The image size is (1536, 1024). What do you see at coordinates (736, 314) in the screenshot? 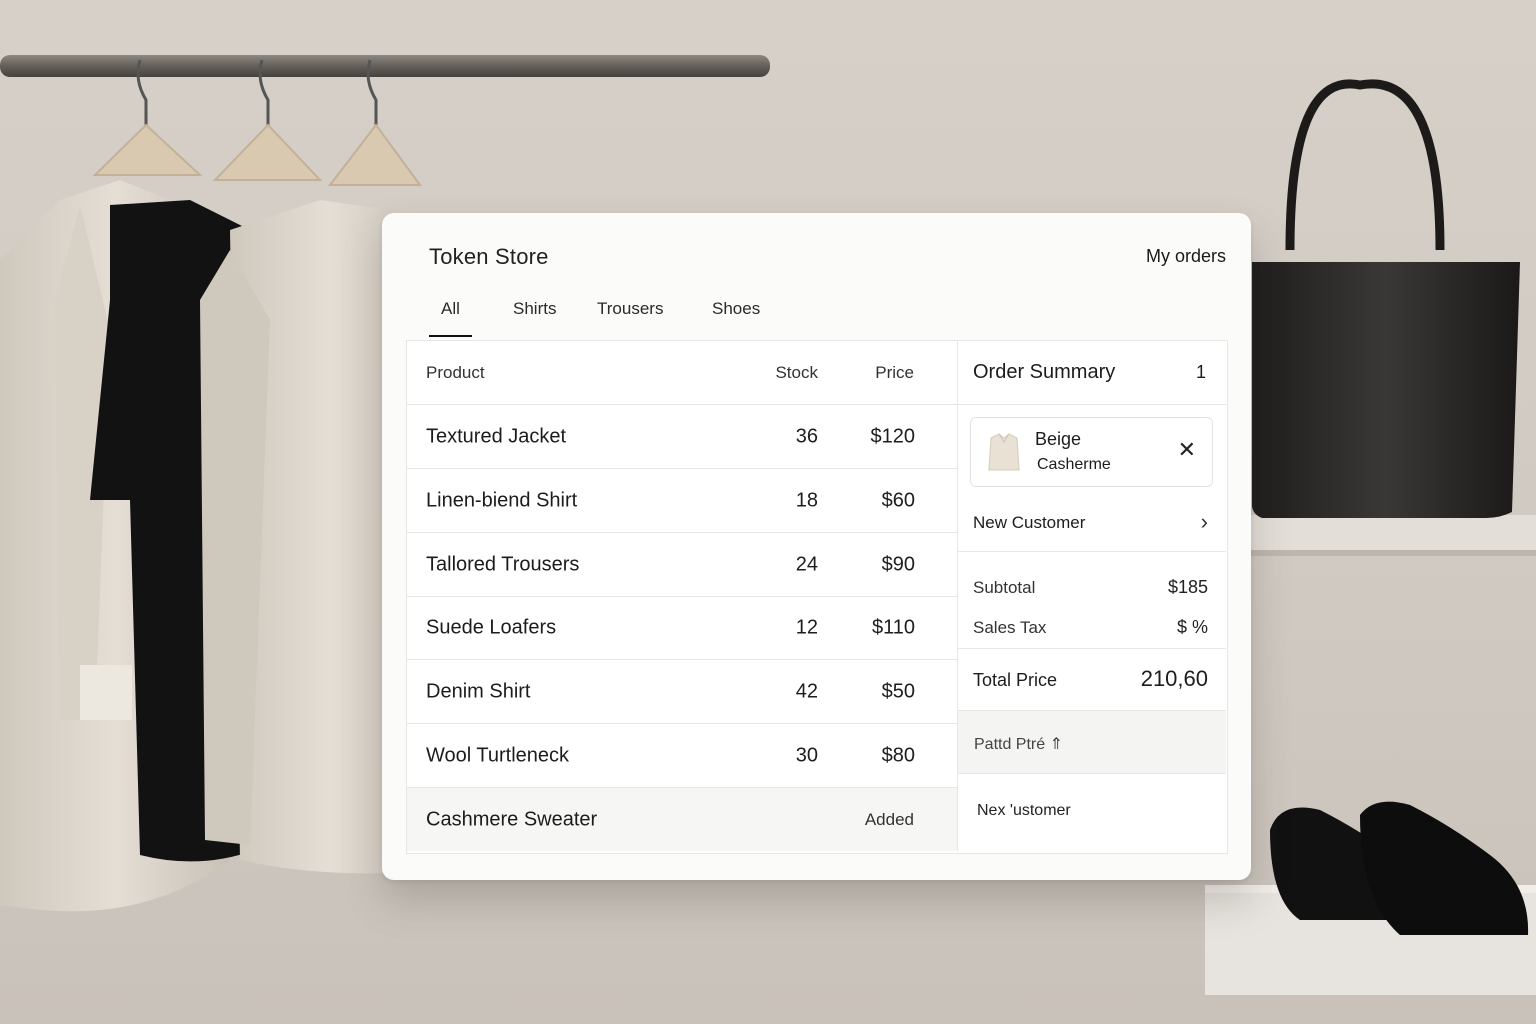
I see `tab-shoes: Shoes` at bounding box center [736, 314].